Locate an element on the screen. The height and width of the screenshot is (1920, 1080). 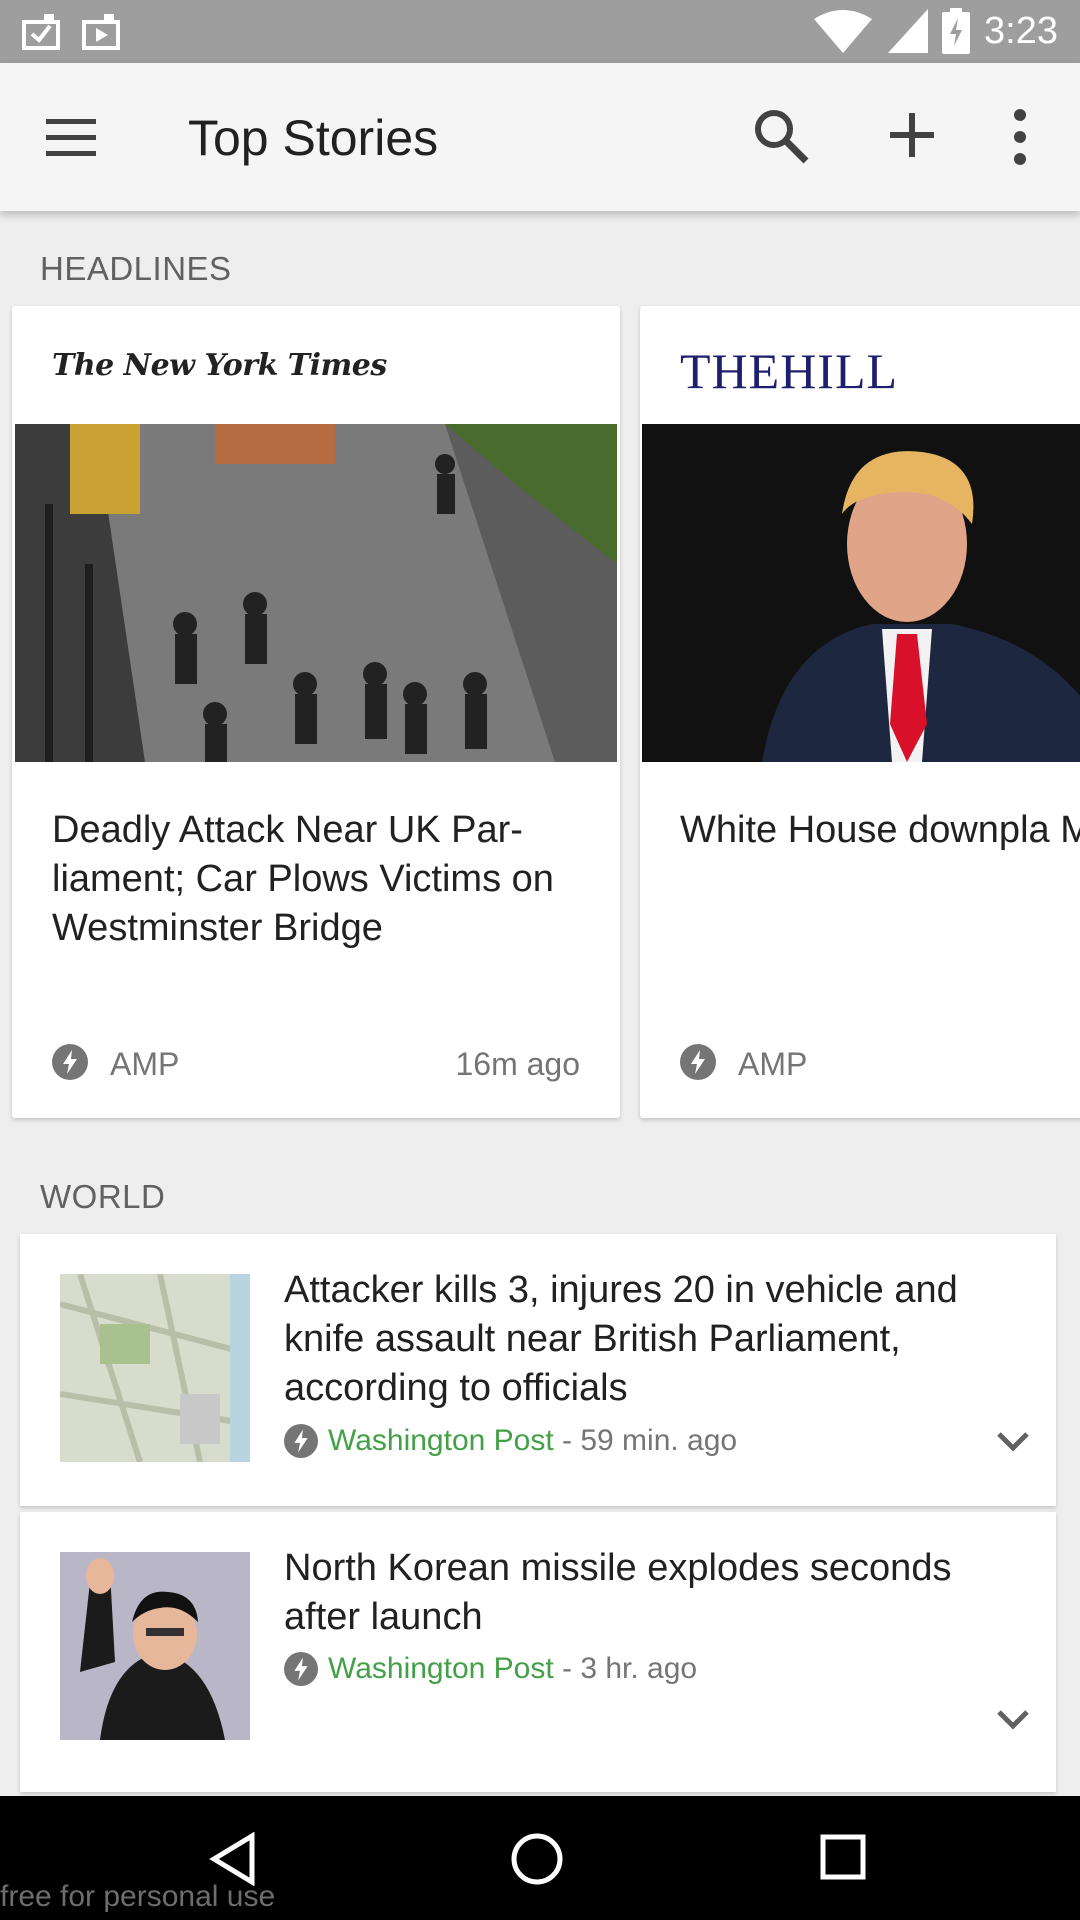
timestamp: 16m ago is located at coordinates (517, 1064).